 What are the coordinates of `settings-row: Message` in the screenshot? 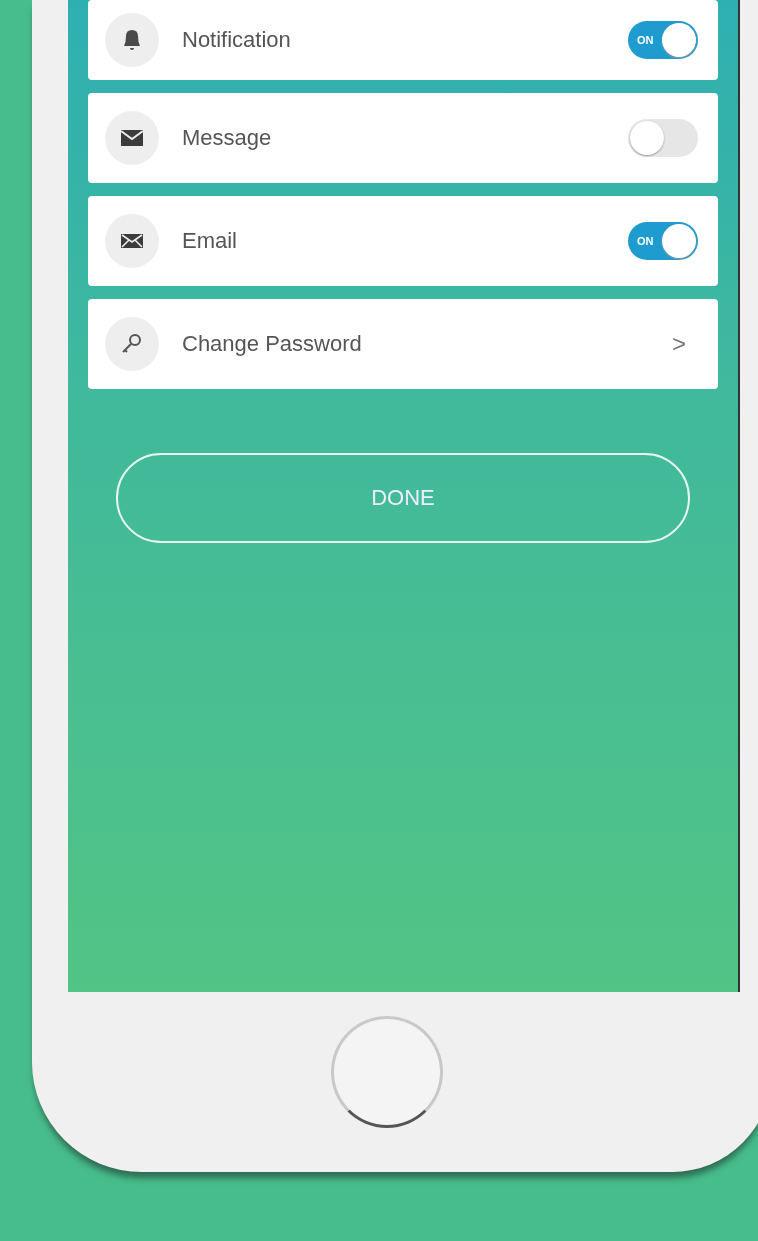 It's located at (403, 138).